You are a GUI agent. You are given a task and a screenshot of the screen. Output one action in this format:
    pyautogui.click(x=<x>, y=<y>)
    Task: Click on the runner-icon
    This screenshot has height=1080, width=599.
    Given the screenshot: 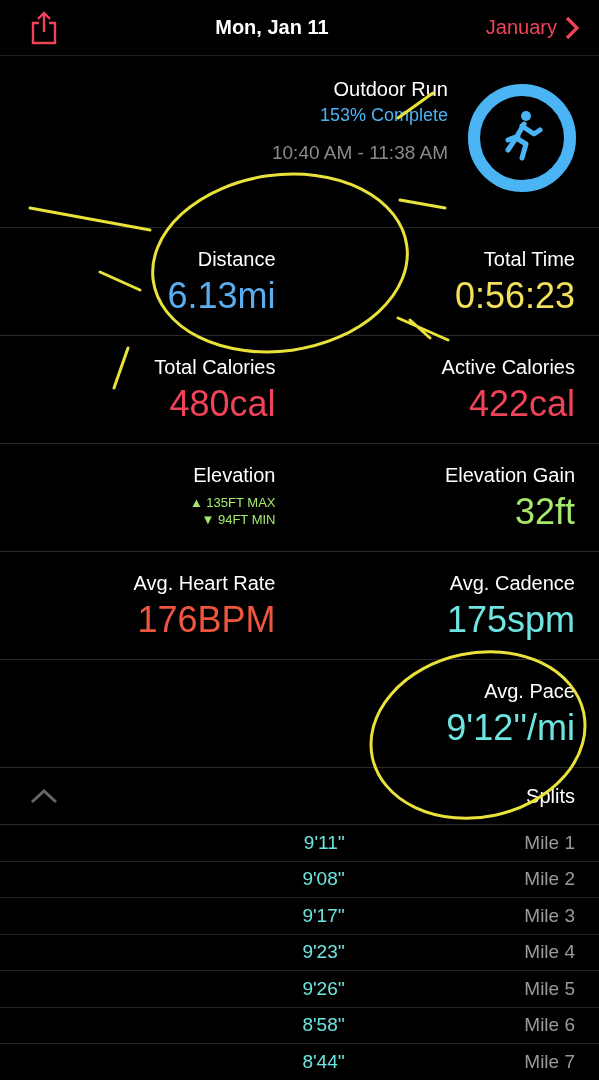 What is the action you would take?
    pyautogui.click(x=524, y=136)
    